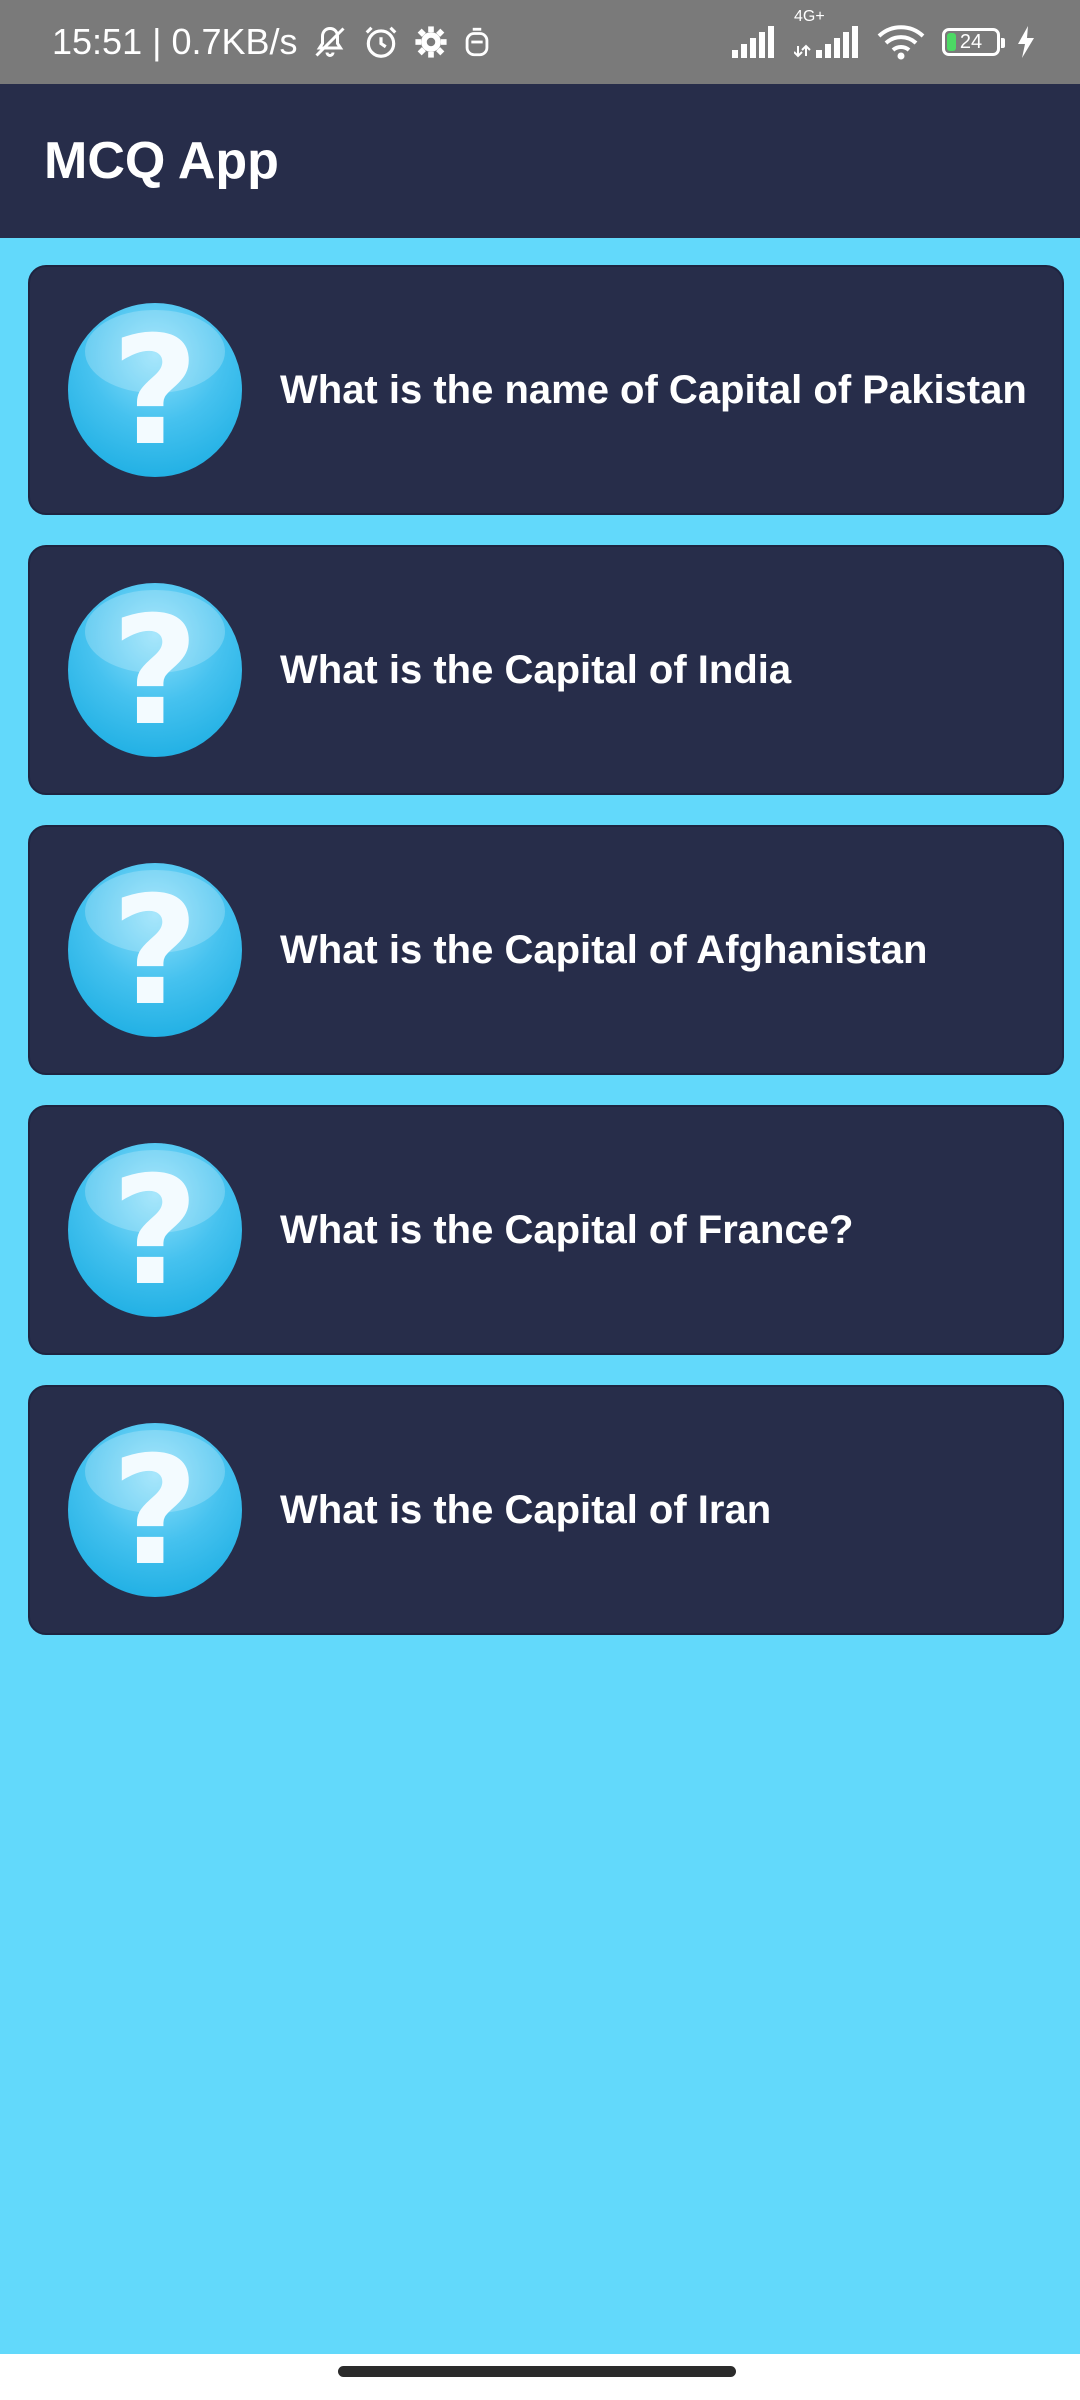 This screenshot has width=1080, height=2400. Describe the element at coordinates (901, 42) in the screenshot. I see `wifi-icon` at that location.